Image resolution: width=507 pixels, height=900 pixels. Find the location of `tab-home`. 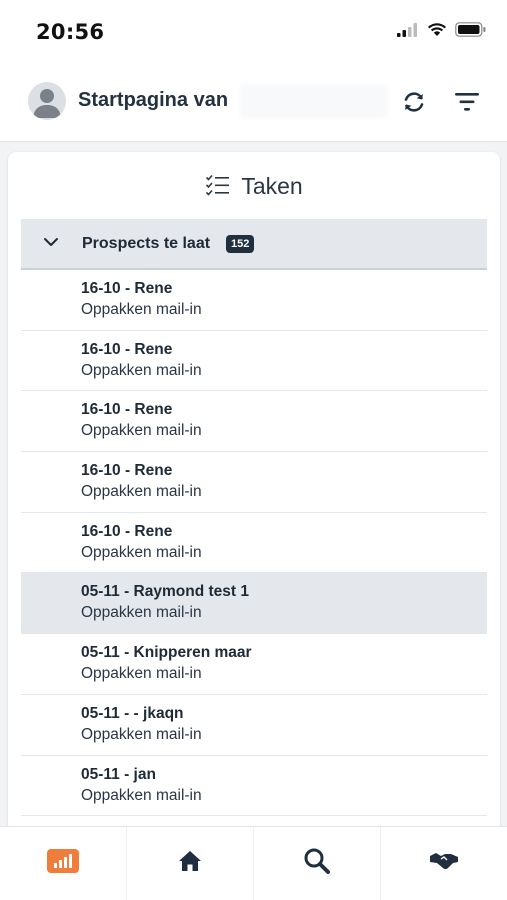

tab-home is located at coordinates (190, 863).